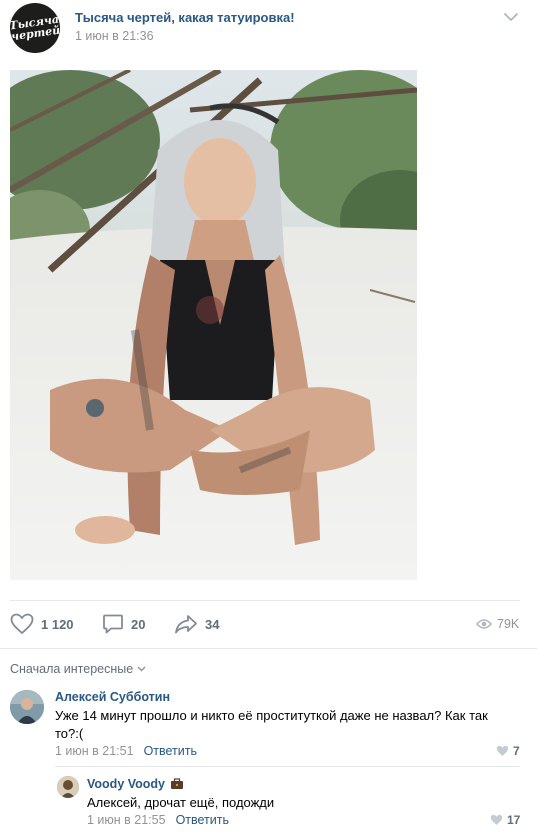 The image size is (537, 837). What do you see at coordinates (123, 624) in the screenshot?
I see `comment-button: 20` at bounding box center [123, 624].